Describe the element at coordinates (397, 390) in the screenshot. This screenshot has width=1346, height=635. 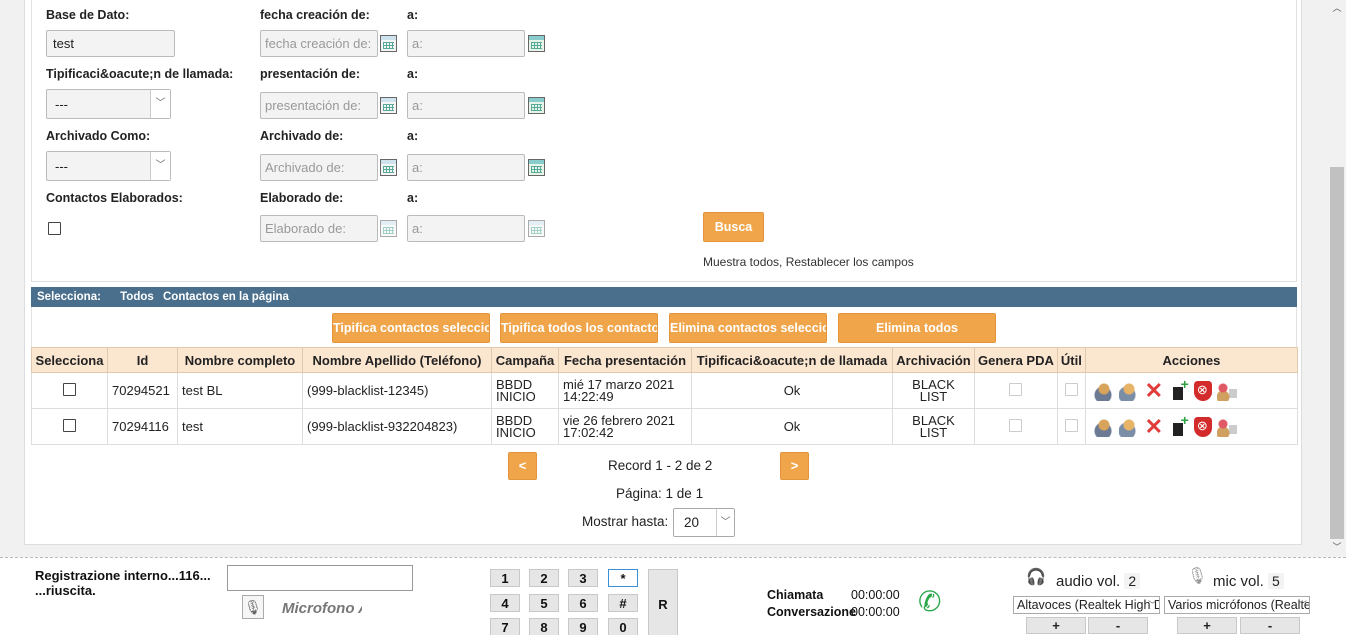
I see `row-telefono: (999-blacklist-12345)` at that location.